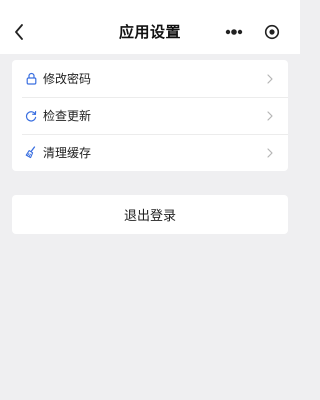 This screenshot has width=320, height=400. What do you see at coordinates (67, 116) in the screenshot?
I see `settings-item-label: 检查更新` at bounding box center [67, 116].